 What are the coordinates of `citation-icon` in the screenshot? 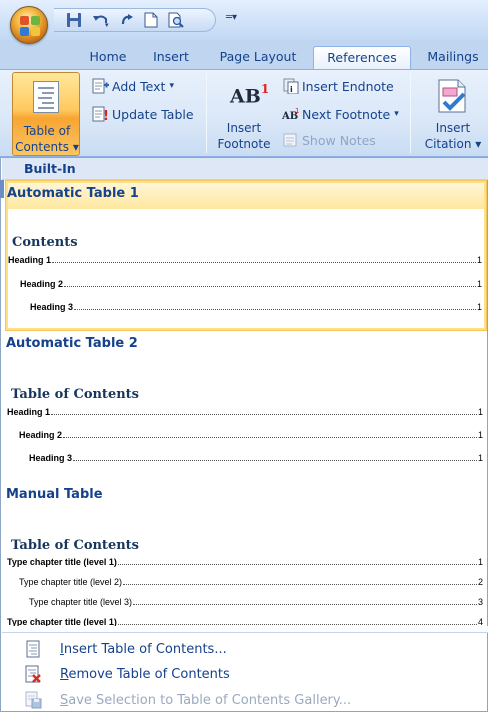 It's located at (453, 98).